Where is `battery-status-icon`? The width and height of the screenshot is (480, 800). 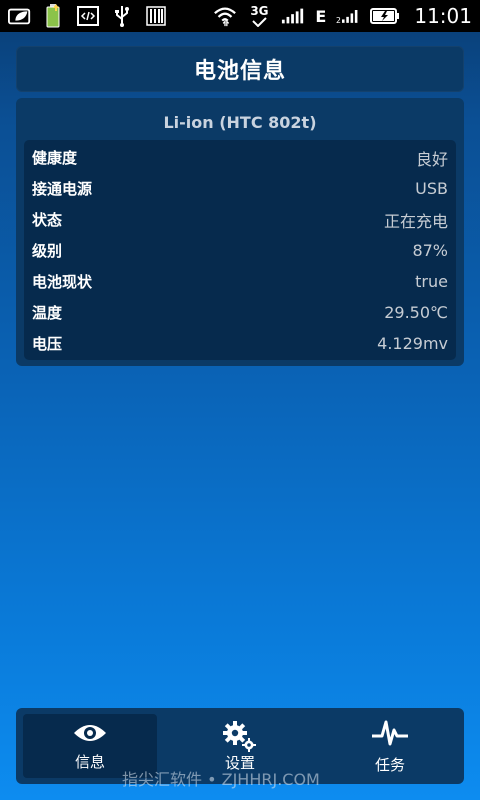
battery-status-icon is located at coordinates (385, 16).